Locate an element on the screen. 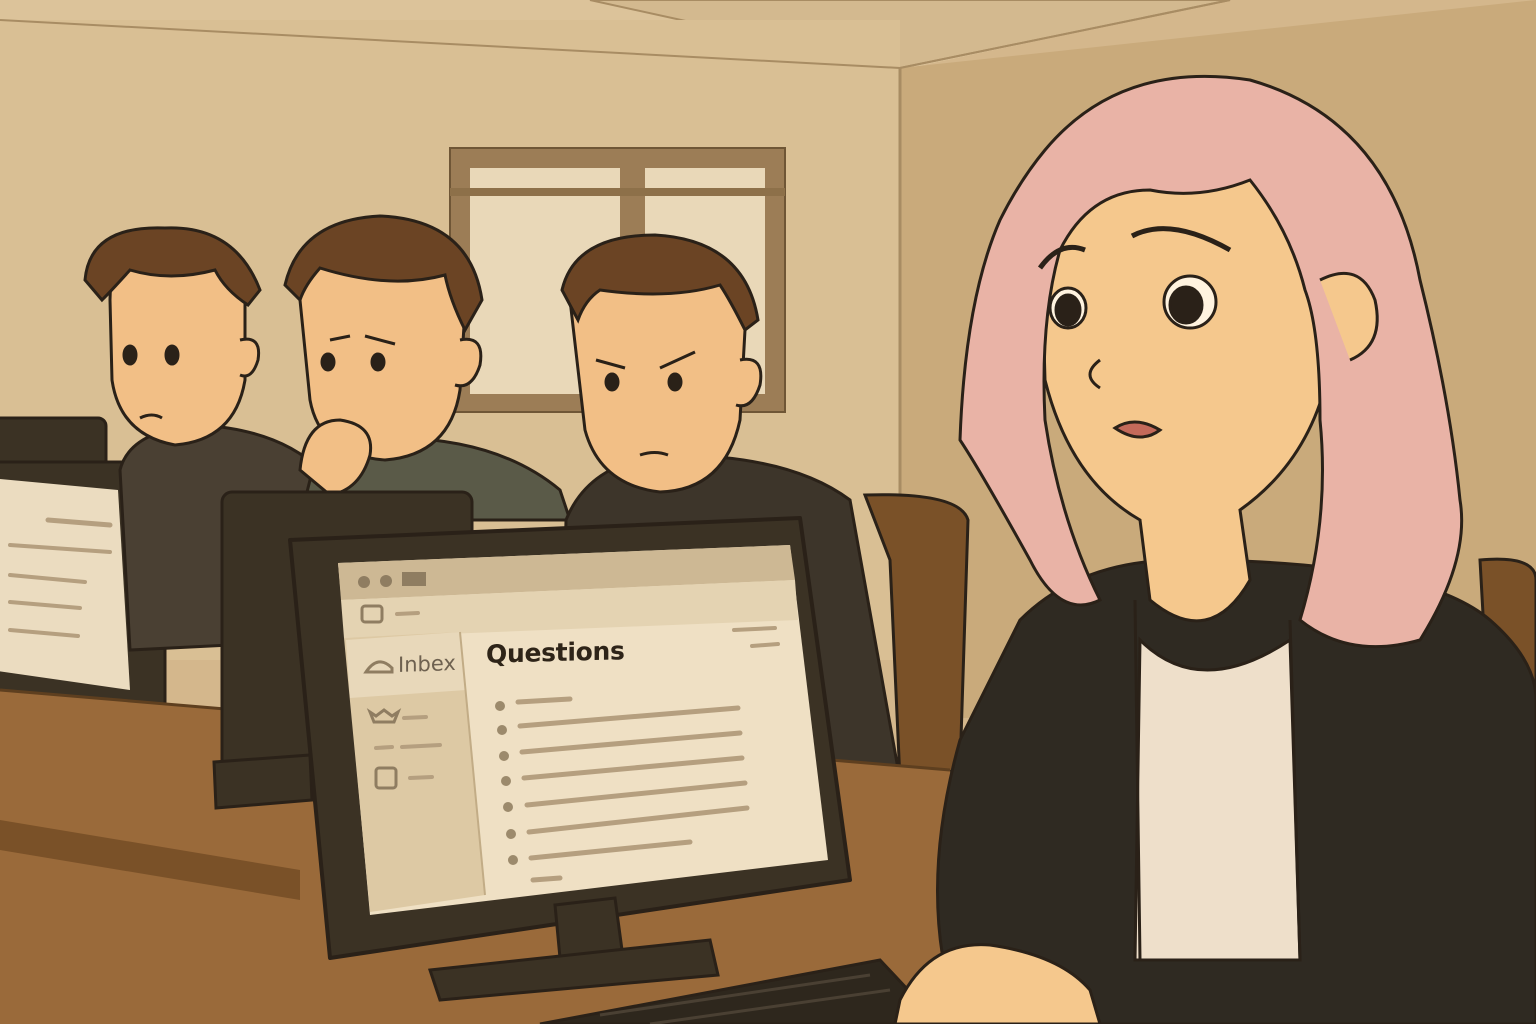  subtitle-line is located at coordinates (544, 700).